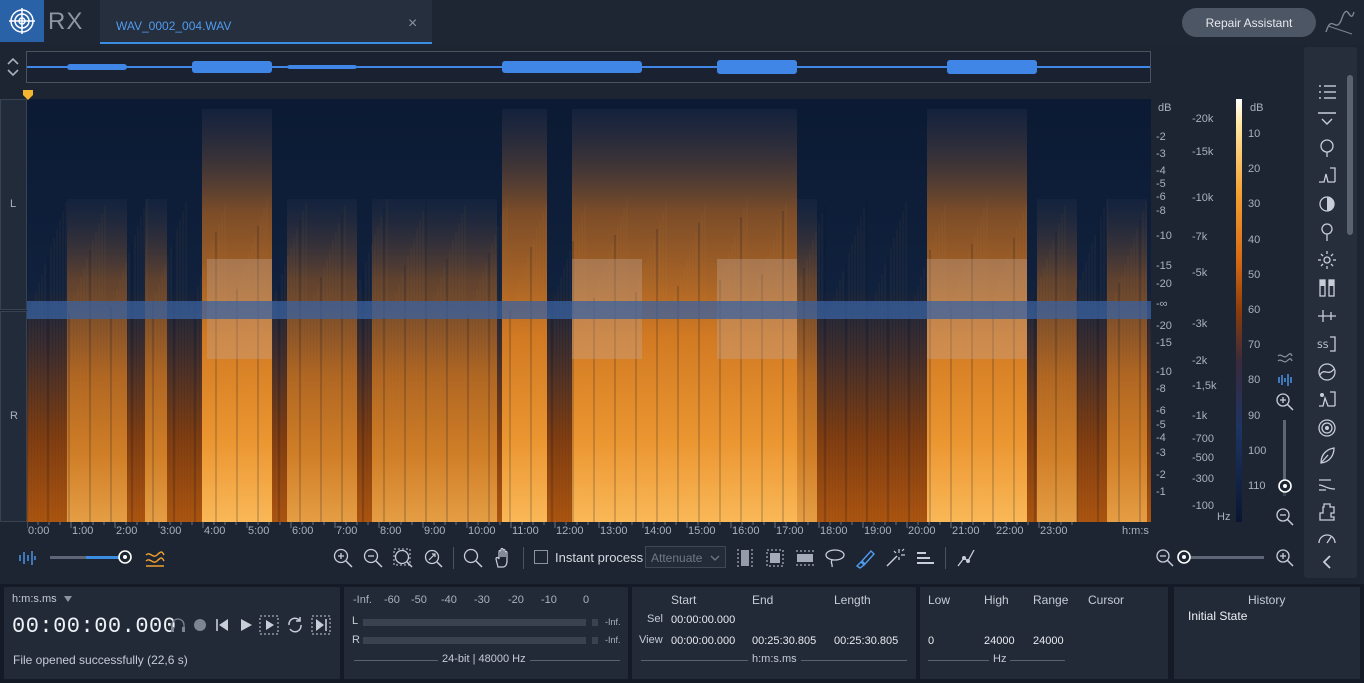 This screenshot has width=1364, height=683. I want to click on zoom-in-icon, so click(343, 558).